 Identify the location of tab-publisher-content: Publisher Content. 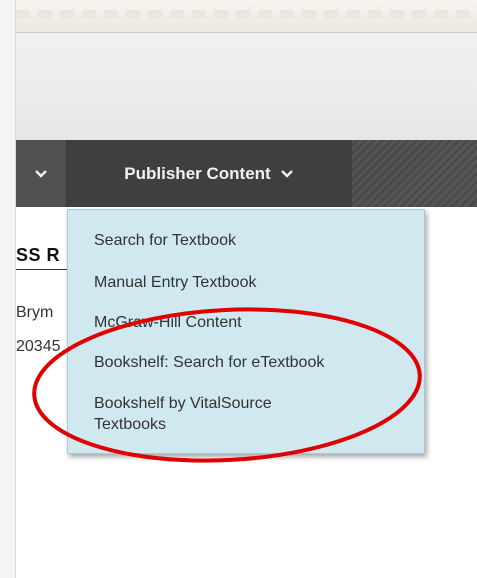
(209, 173).